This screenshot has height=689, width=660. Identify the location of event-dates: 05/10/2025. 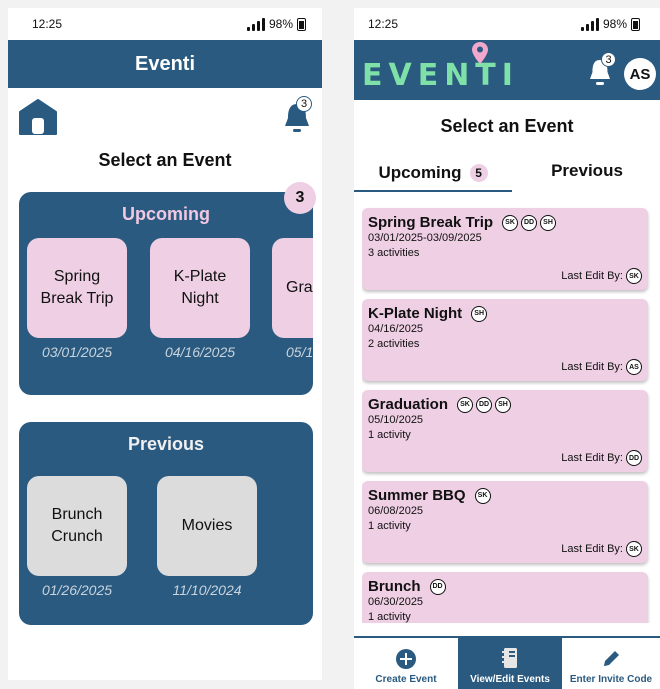
(396, 420).